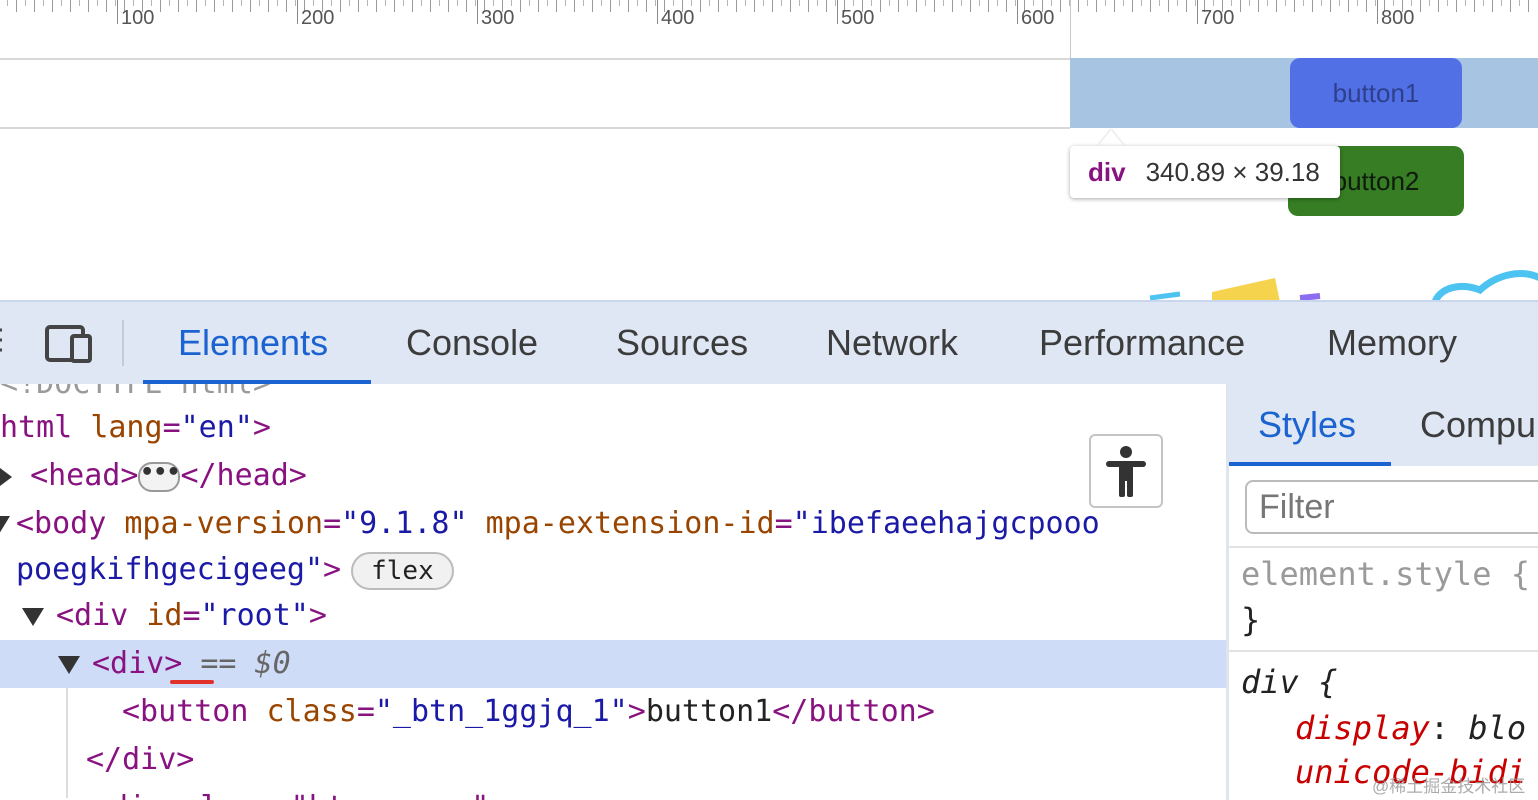  I want to click on html-node: html lang="en">, so click(135, 428).